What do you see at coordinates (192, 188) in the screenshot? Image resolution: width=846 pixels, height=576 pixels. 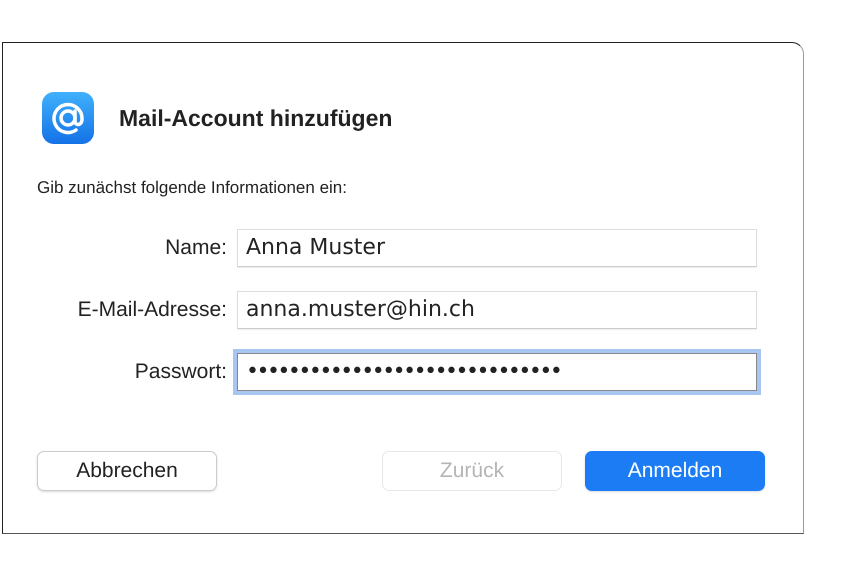 I see `instruction-text: Gib zunächst folgende Informationen ein:` at bounding box center [192, 188].